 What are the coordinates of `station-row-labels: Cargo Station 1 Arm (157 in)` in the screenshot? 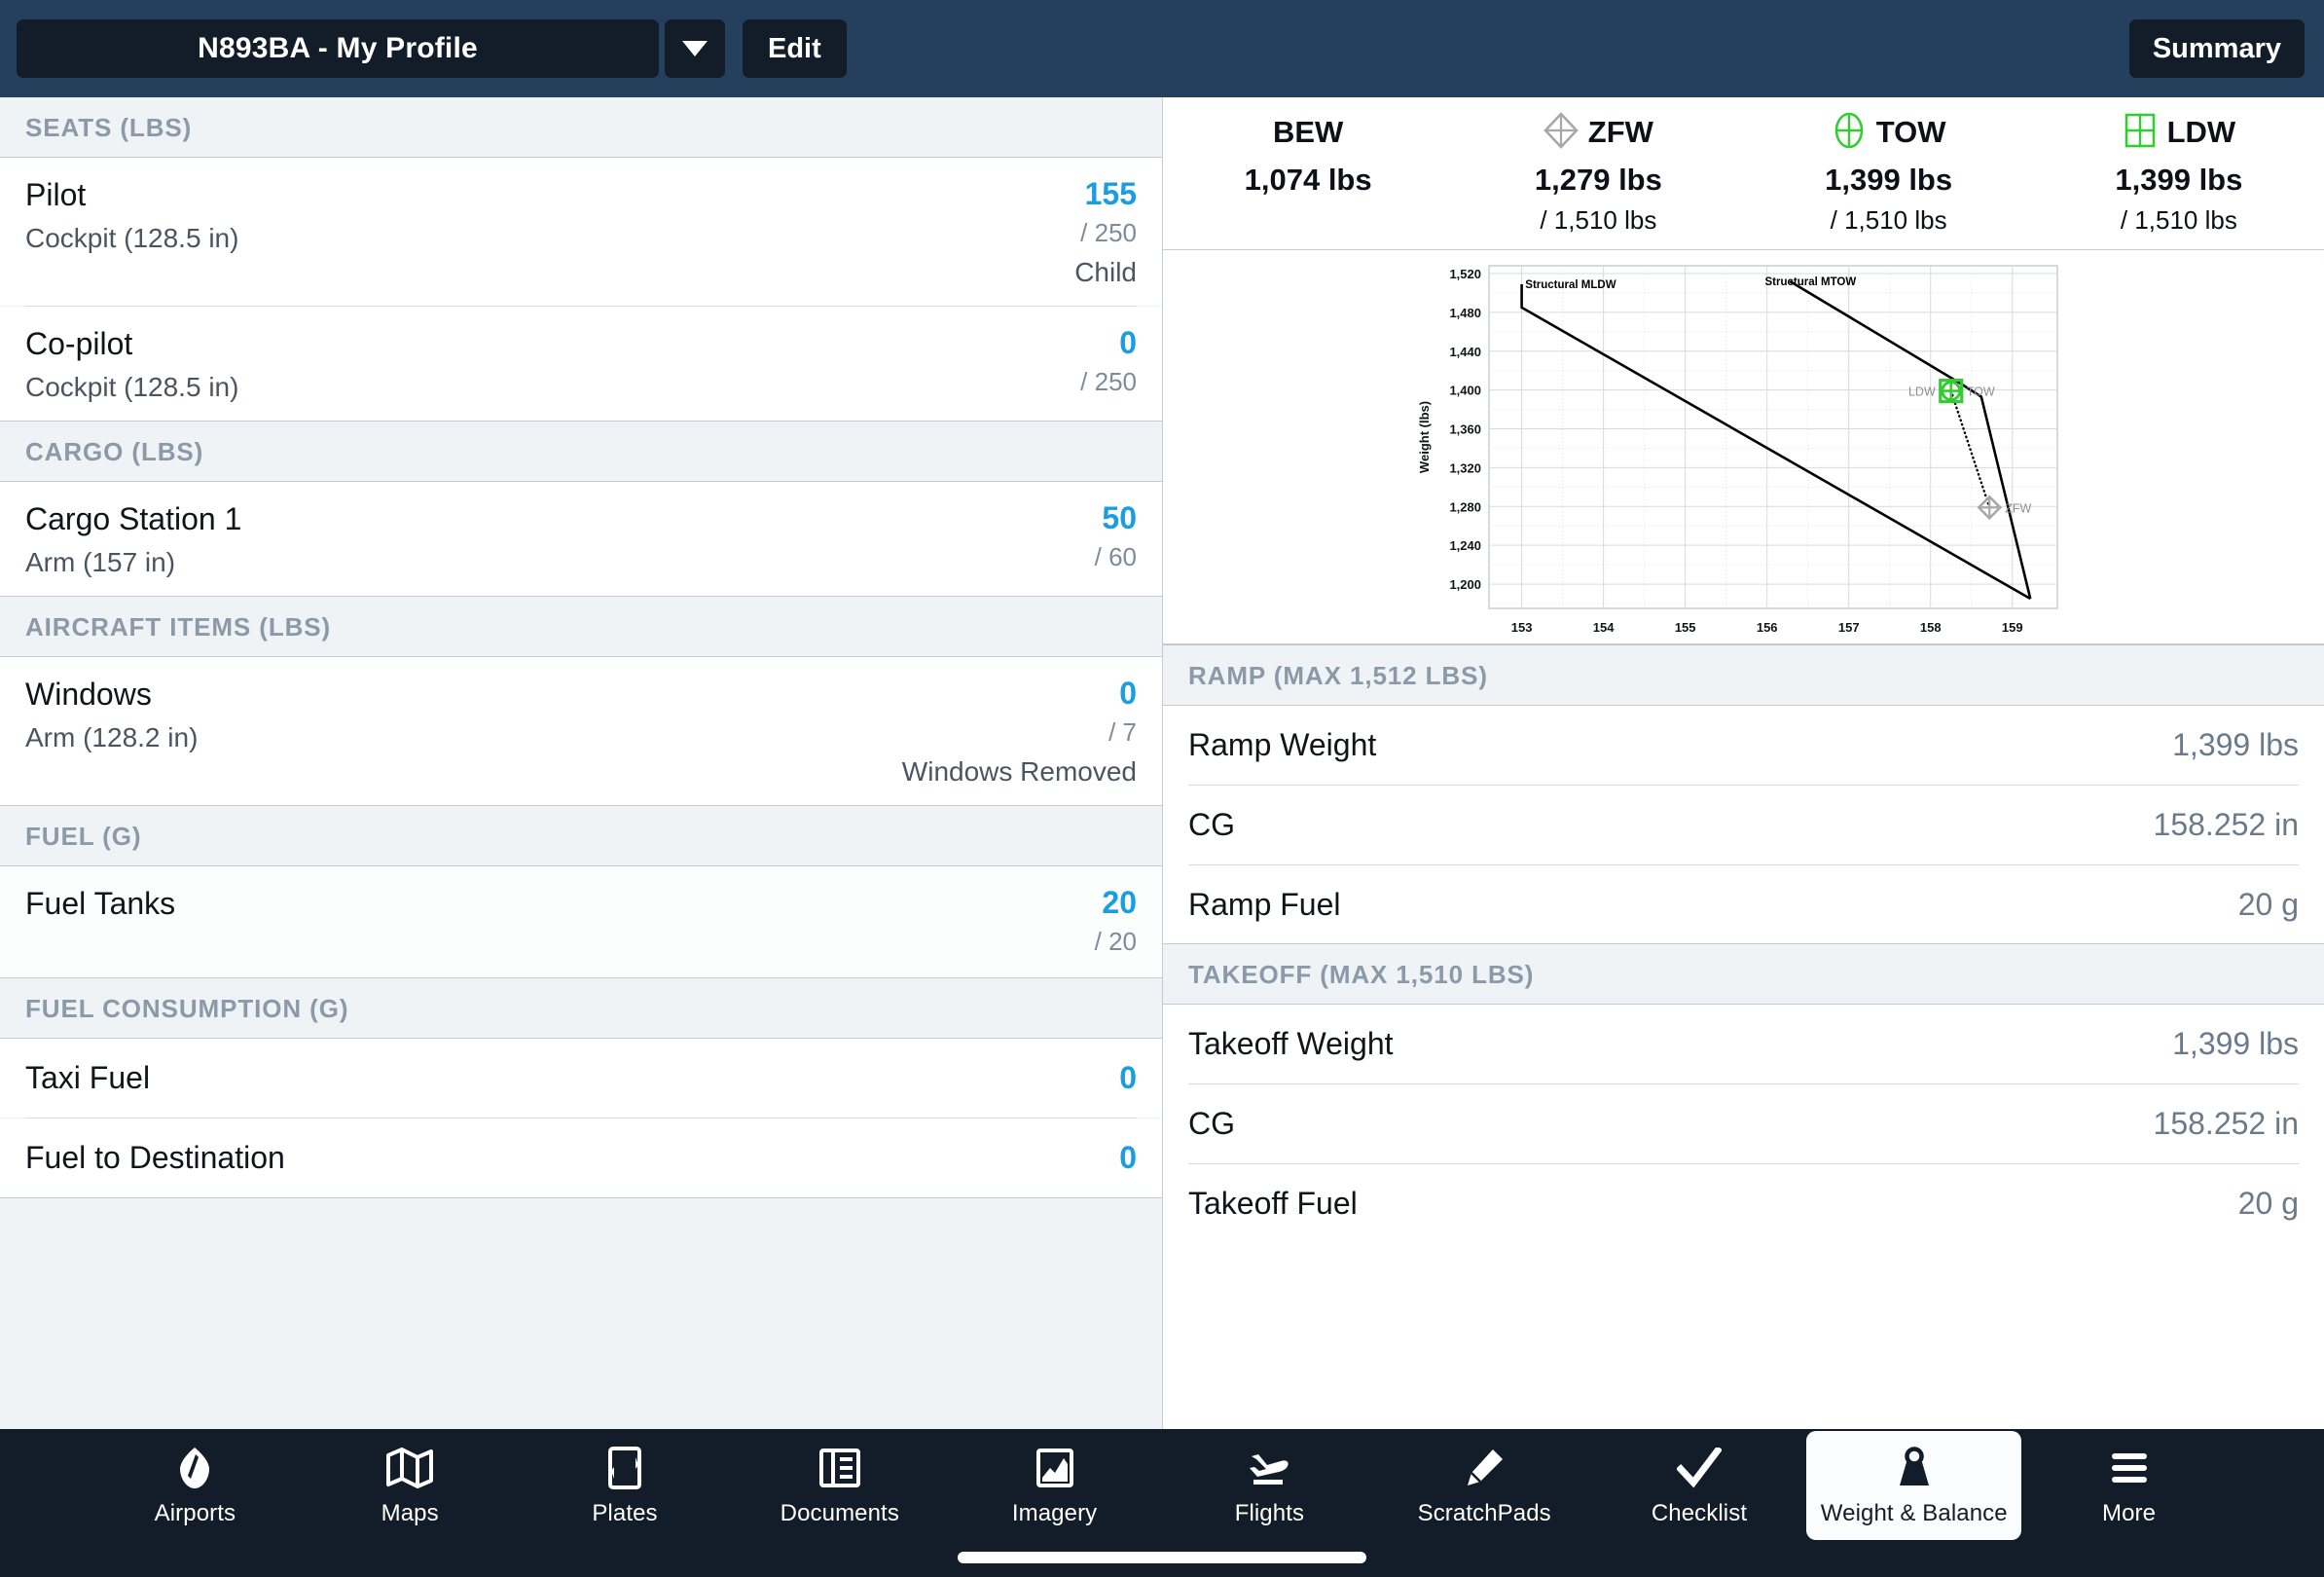 It's located at (133, 539).